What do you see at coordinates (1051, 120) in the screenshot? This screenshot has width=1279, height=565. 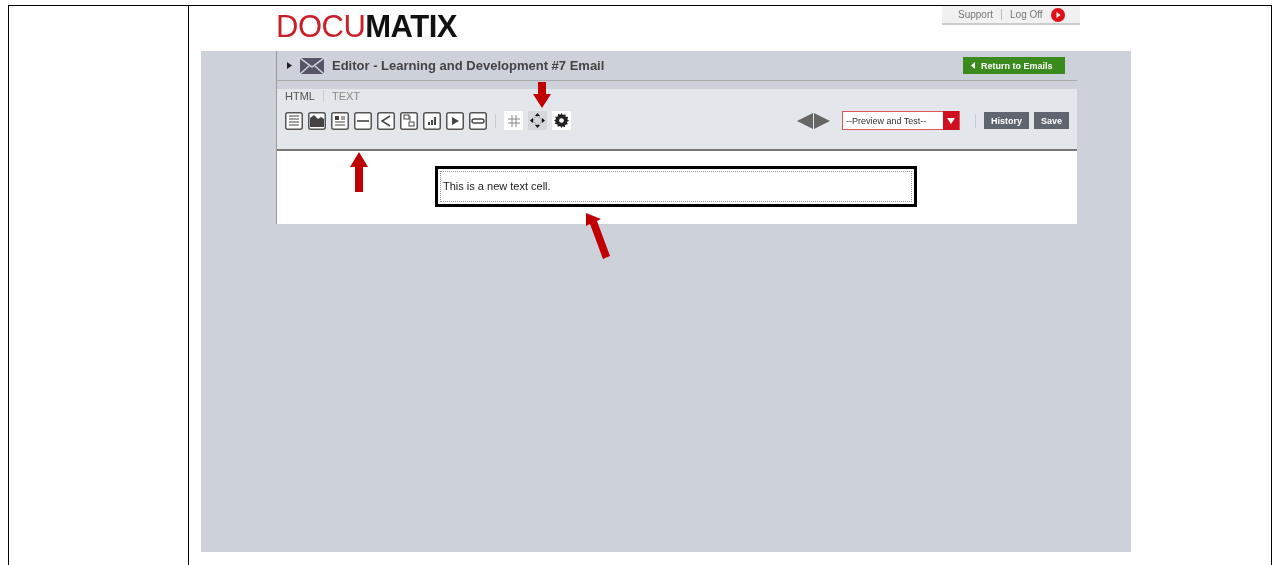 I see `save-button: Save` at bounding box center [1051, 120].